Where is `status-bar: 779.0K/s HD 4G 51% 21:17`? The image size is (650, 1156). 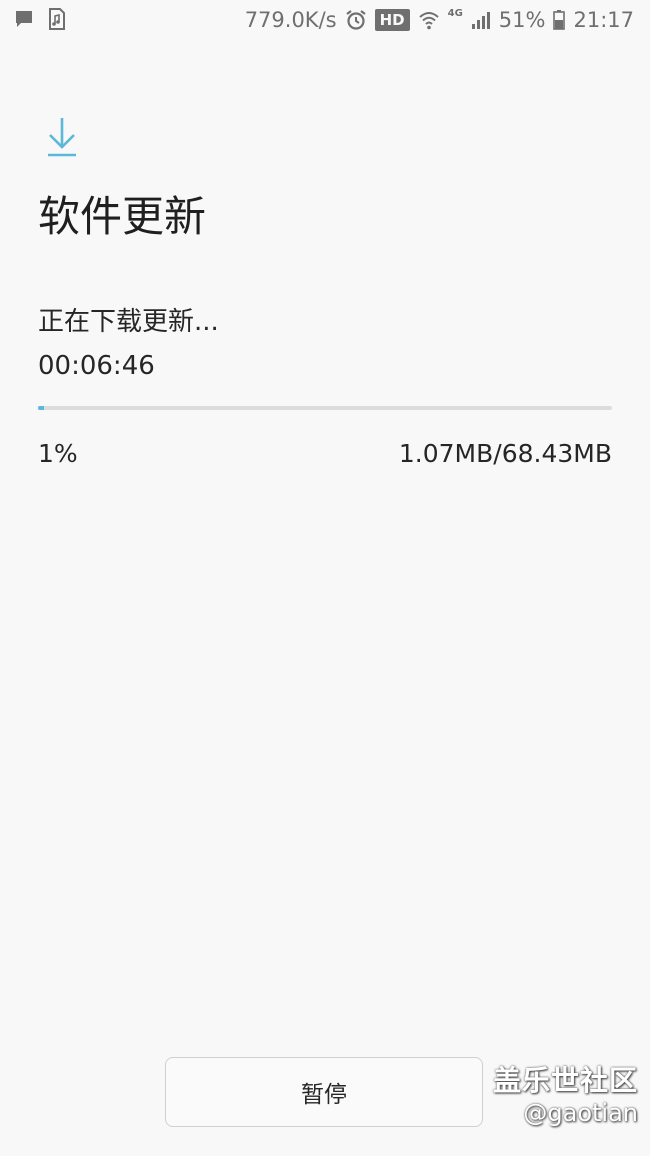
status-bar: 779.0K/s HD 4G 51% 21:17 is located at coordinates (325, 20).